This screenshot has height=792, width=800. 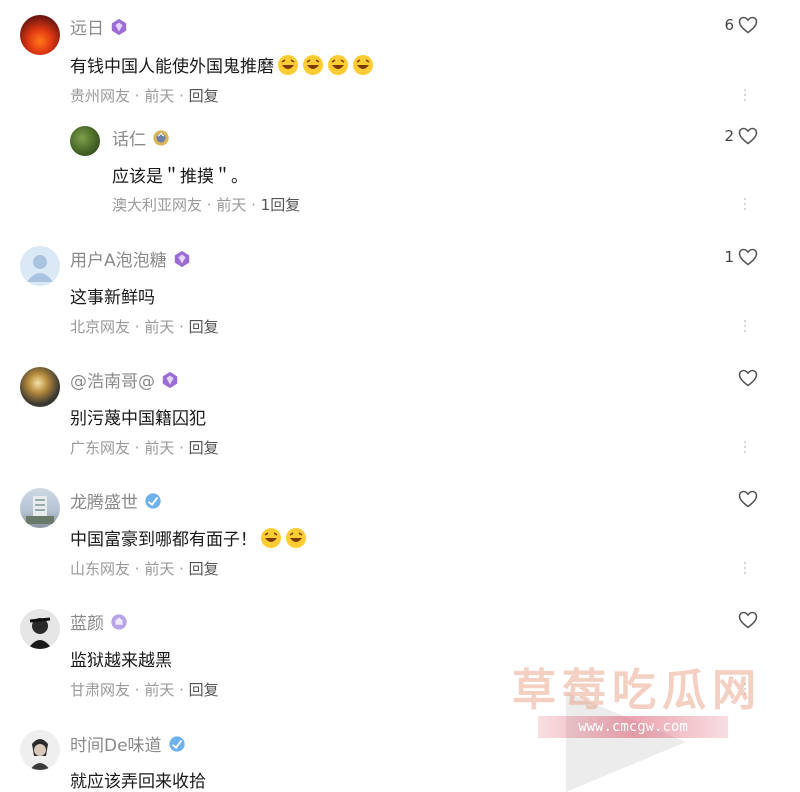 I want to click on username-text: 用户A泡泡糖, so click(x=118, y=261).